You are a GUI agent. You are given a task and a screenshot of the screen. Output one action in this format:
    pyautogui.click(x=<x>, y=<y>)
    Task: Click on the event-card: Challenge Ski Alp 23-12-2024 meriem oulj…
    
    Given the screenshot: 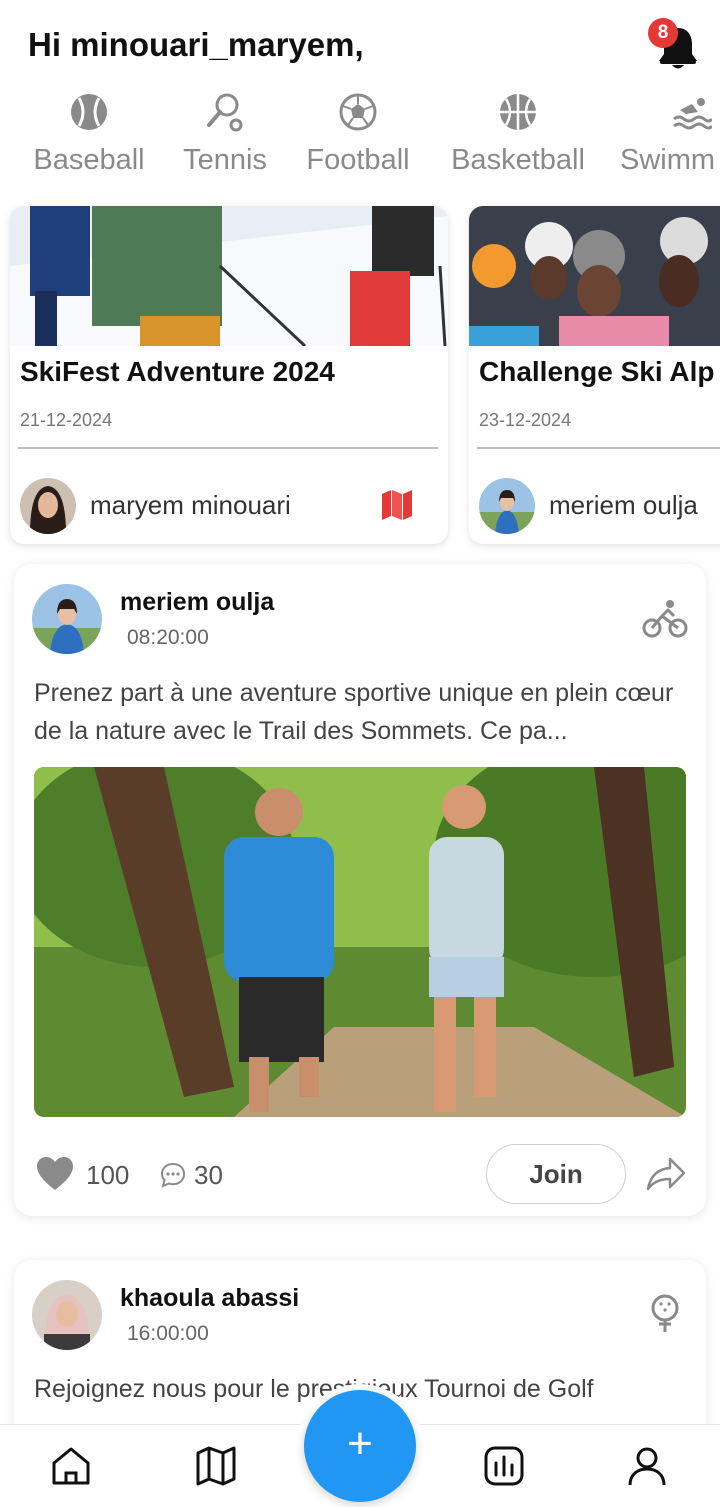 What is the action you would take?
    pyautogui.click(x=594, y=375)
    